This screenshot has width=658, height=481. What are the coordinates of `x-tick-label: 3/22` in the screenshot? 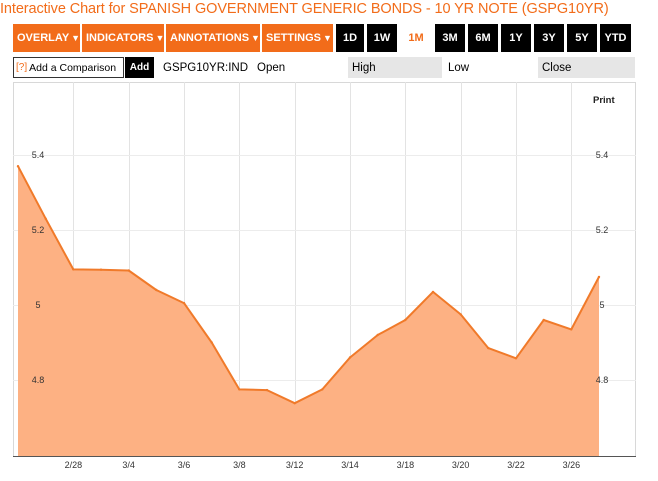 It's located at (516, 465).